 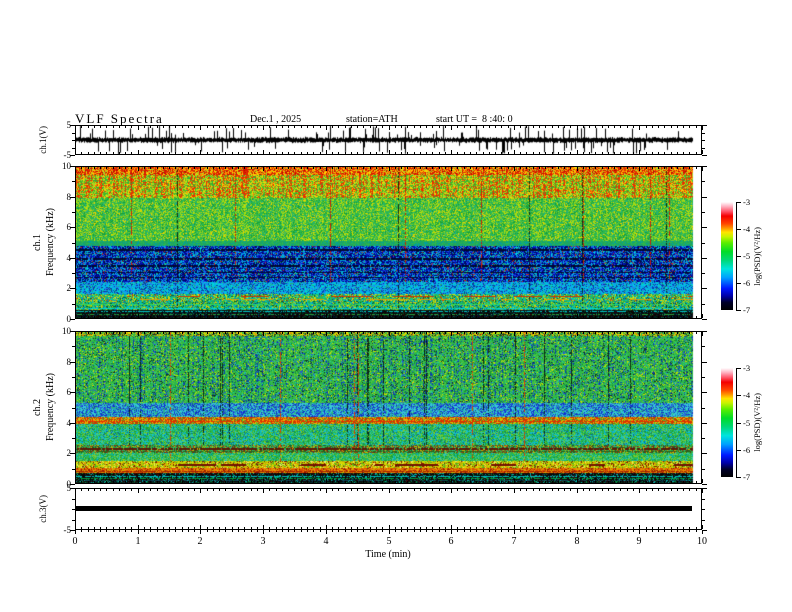 I want to click on x-tick-label: 6, so click(x=451, y=541).